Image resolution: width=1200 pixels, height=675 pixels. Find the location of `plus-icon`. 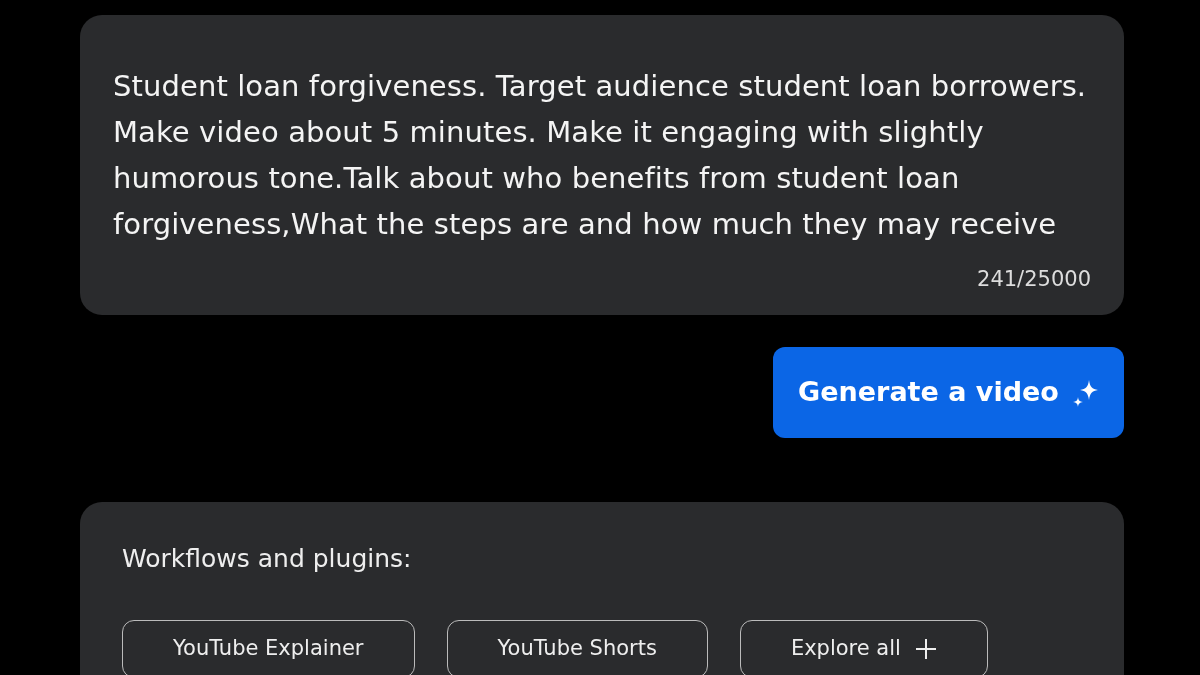

plus-icon is located at coordinates (925, 648).